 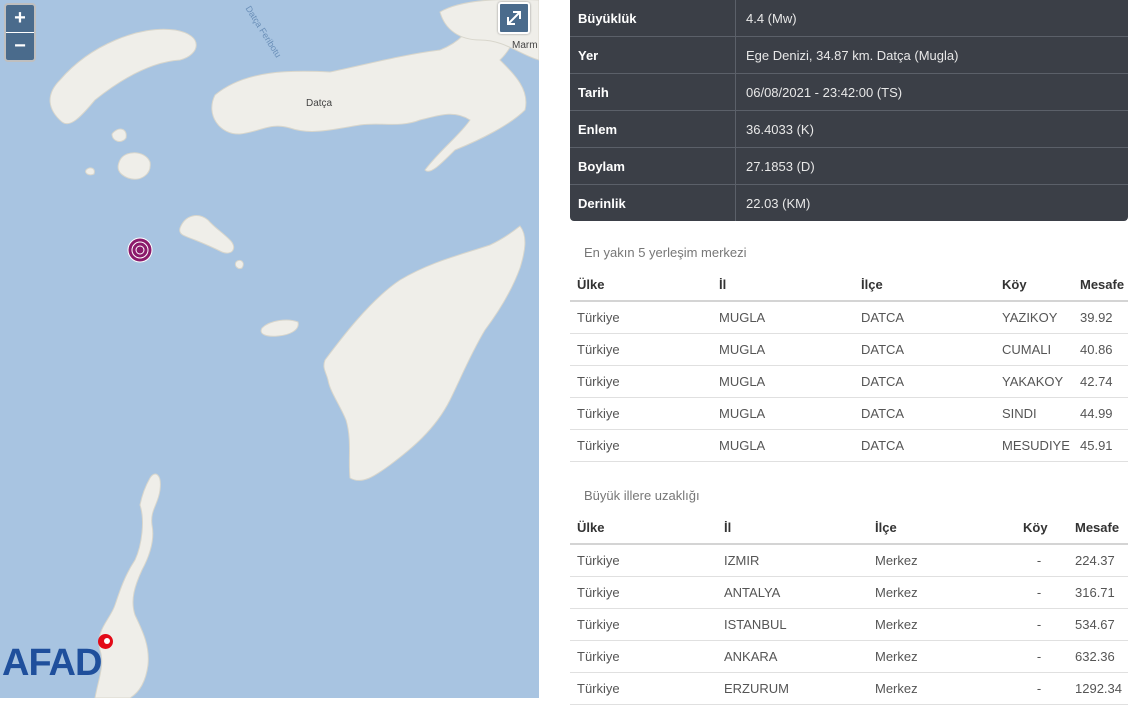 What do you see at coordinates (751, 656) in the screenshot?
I see `table-cell: ANKARA` at bounding box center [751, 656].